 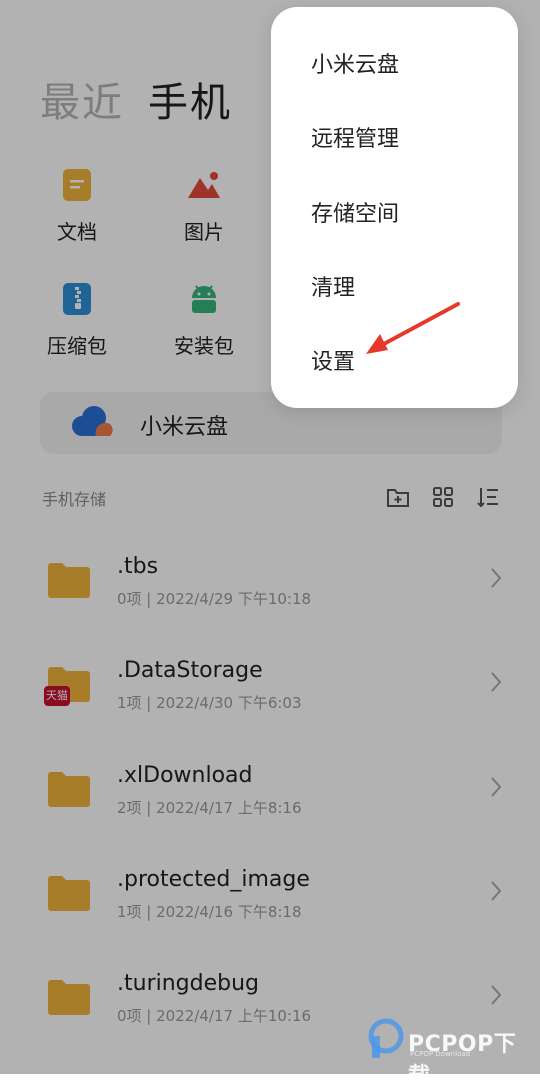 I want to click on pcpop-watermark: PCPOP下载 PCPOP Download, so click(x=451, y=1053).